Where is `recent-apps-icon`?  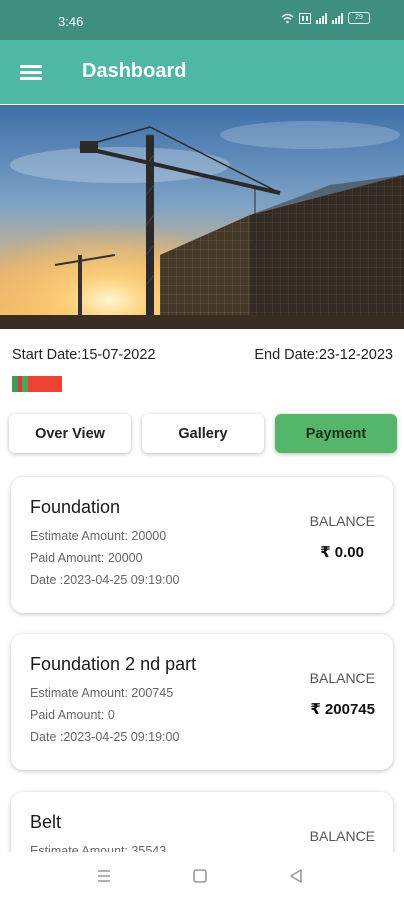
recent-apps-icon is located at coordinates (104, 876).